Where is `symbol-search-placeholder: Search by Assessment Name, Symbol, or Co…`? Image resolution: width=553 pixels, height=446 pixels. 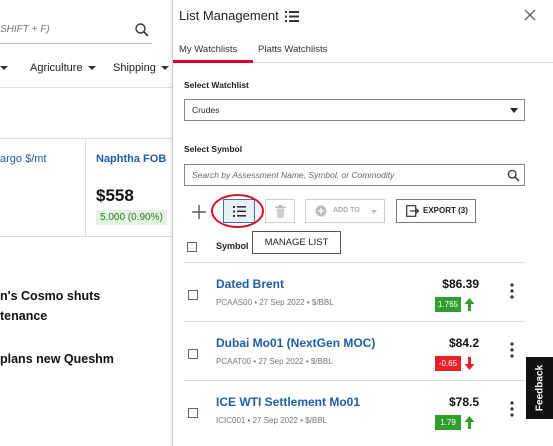
symbol-search-placeholder: Search by Assessment Name, Symbol, or Co… is located at coordinates (293, 175).